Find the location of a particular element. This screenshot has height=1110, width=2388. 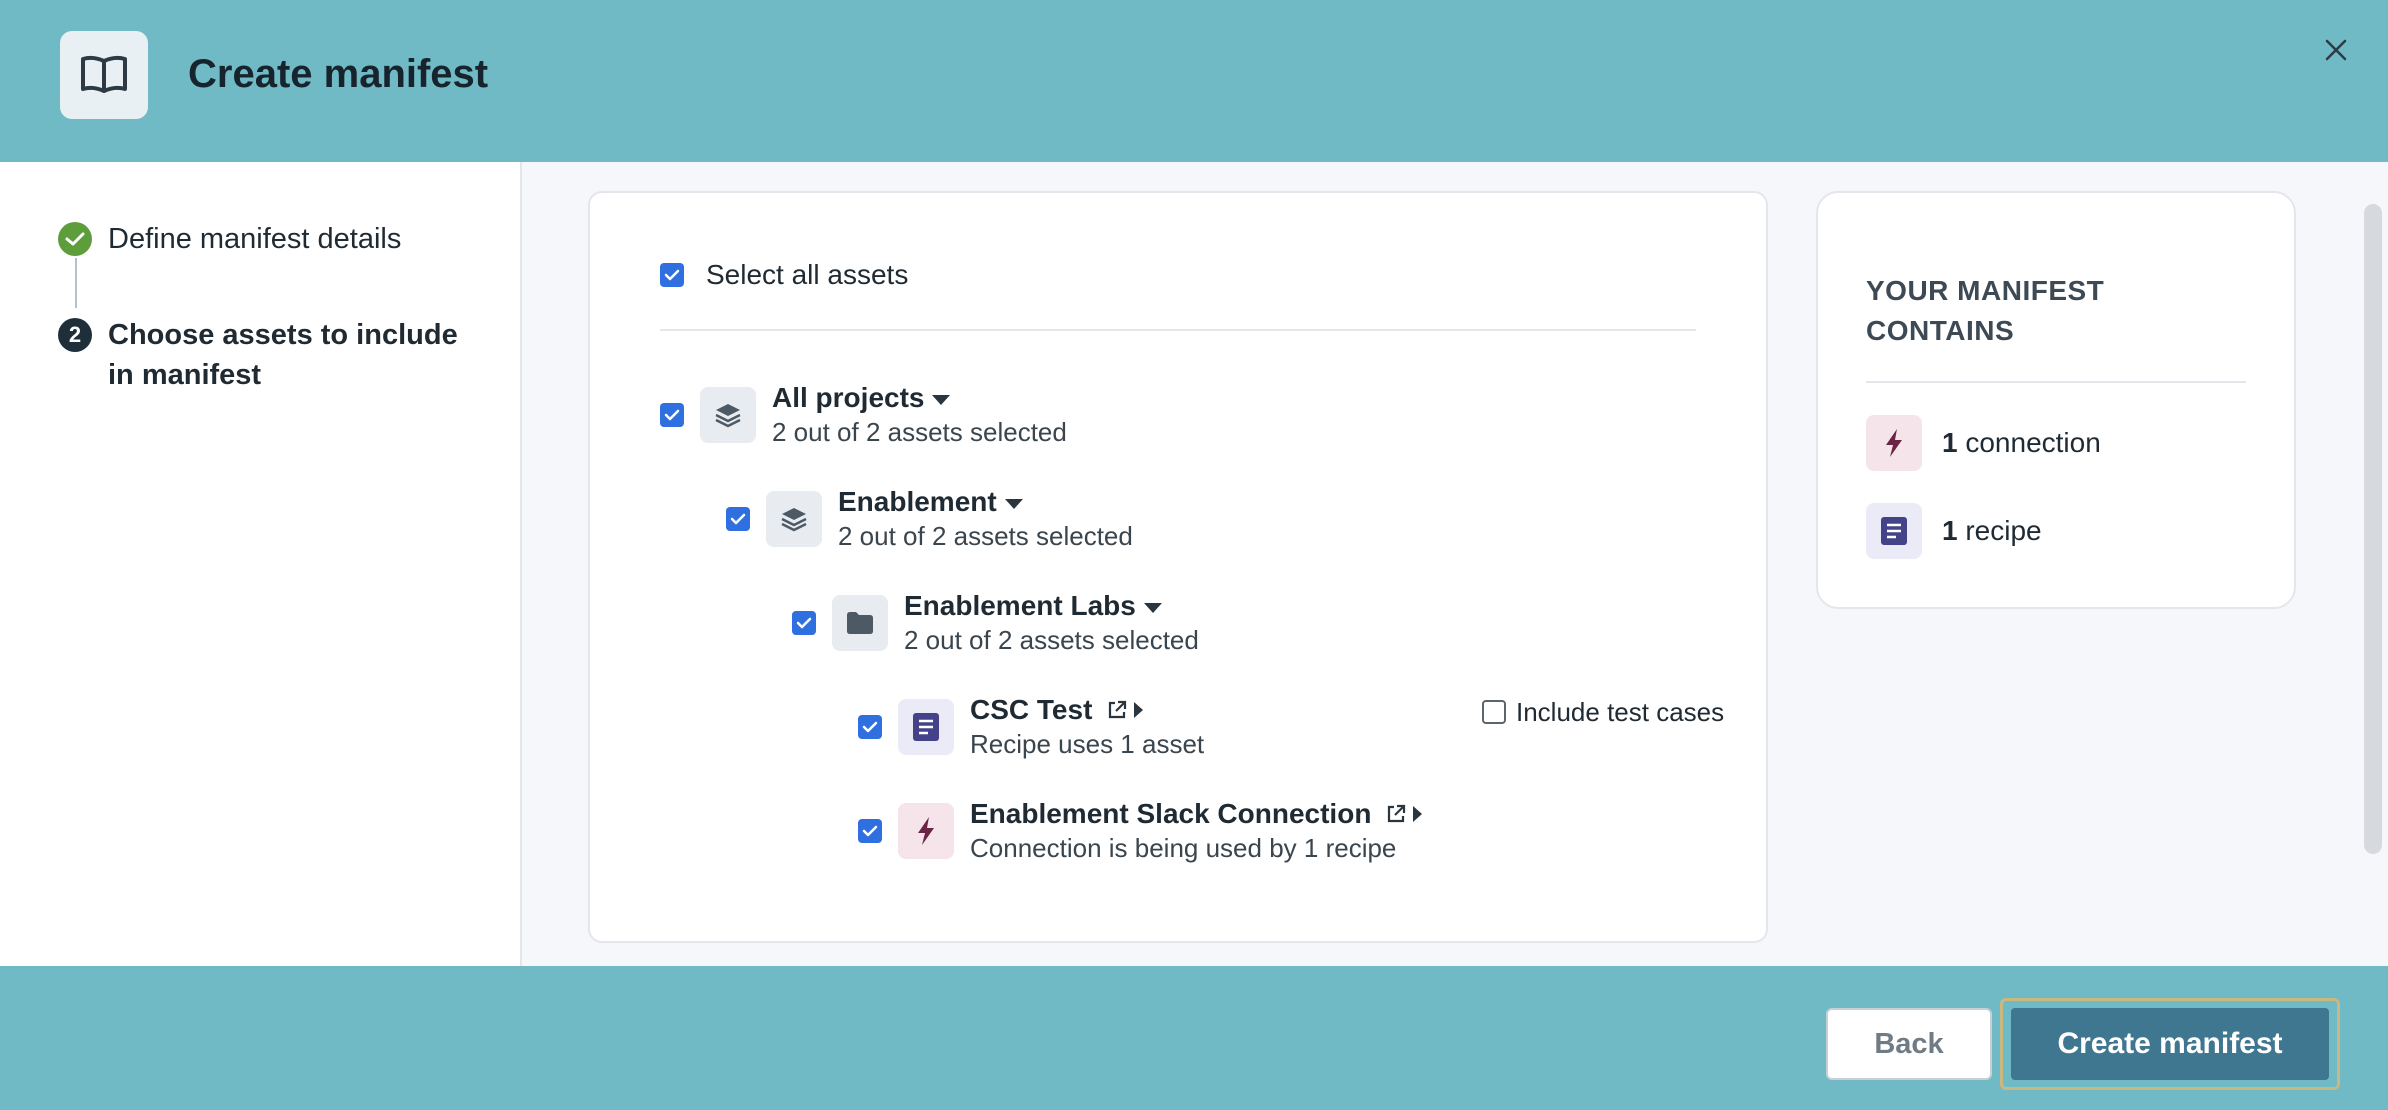

step-connector is located at coordinates (76, 283).